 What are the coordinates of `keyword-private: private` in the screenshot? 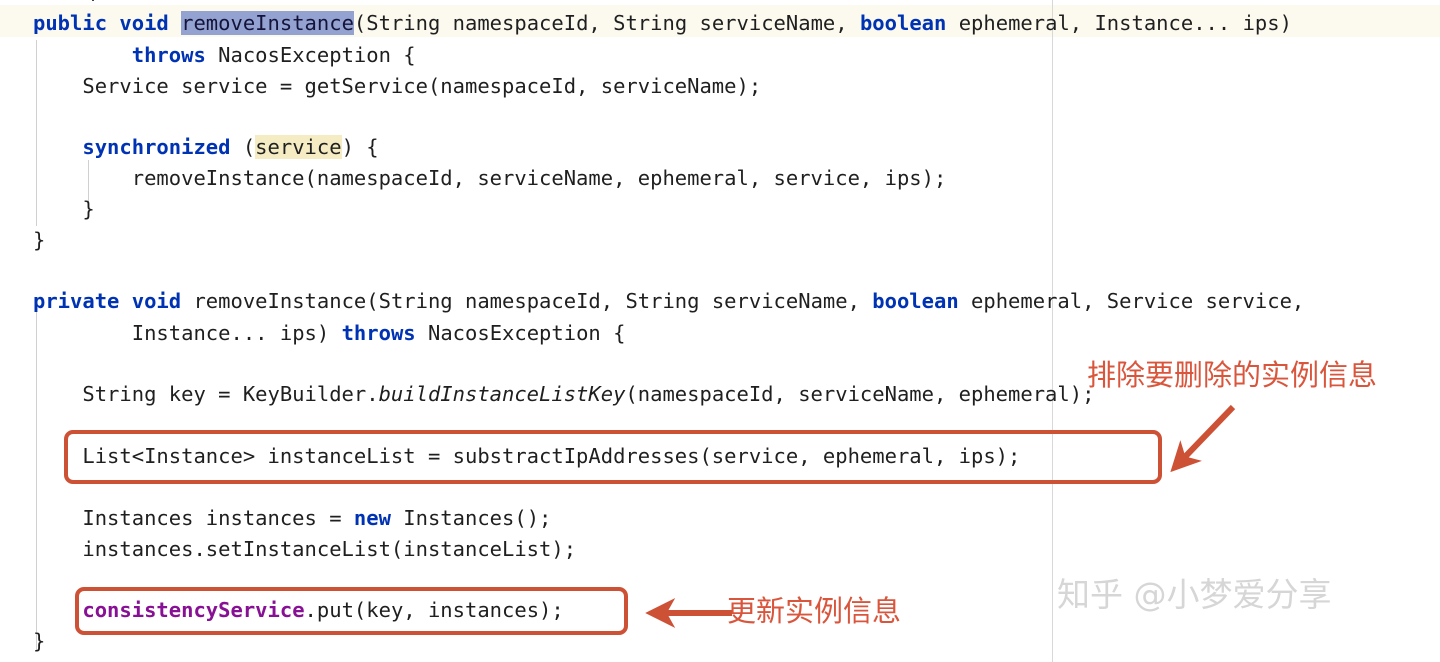 It's located at (76, 301).